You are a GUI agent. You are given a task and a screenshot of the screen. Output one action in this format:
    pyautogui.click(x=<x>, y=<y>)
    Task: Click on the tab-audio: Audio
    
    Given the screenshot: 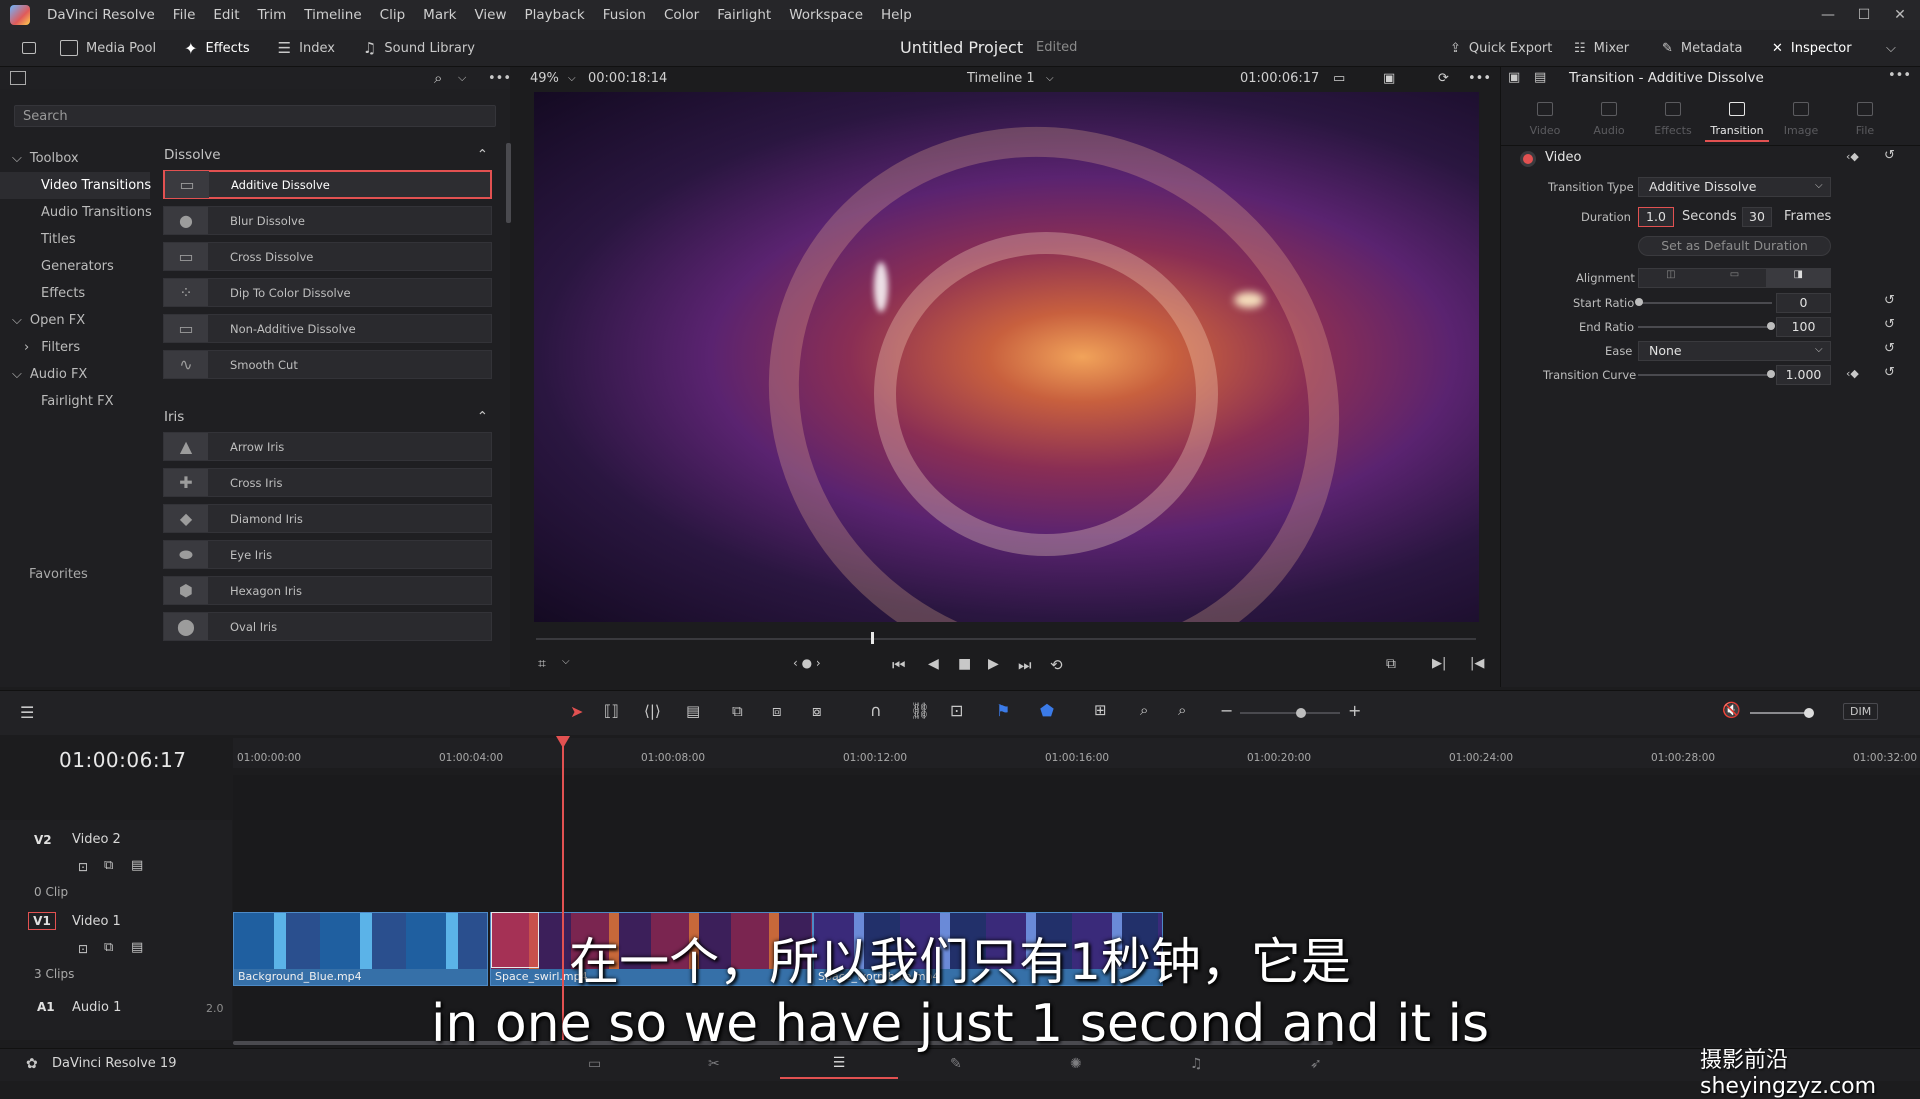 What is the action you would take?
    pyautogui.click(x=1609, y=119)
    